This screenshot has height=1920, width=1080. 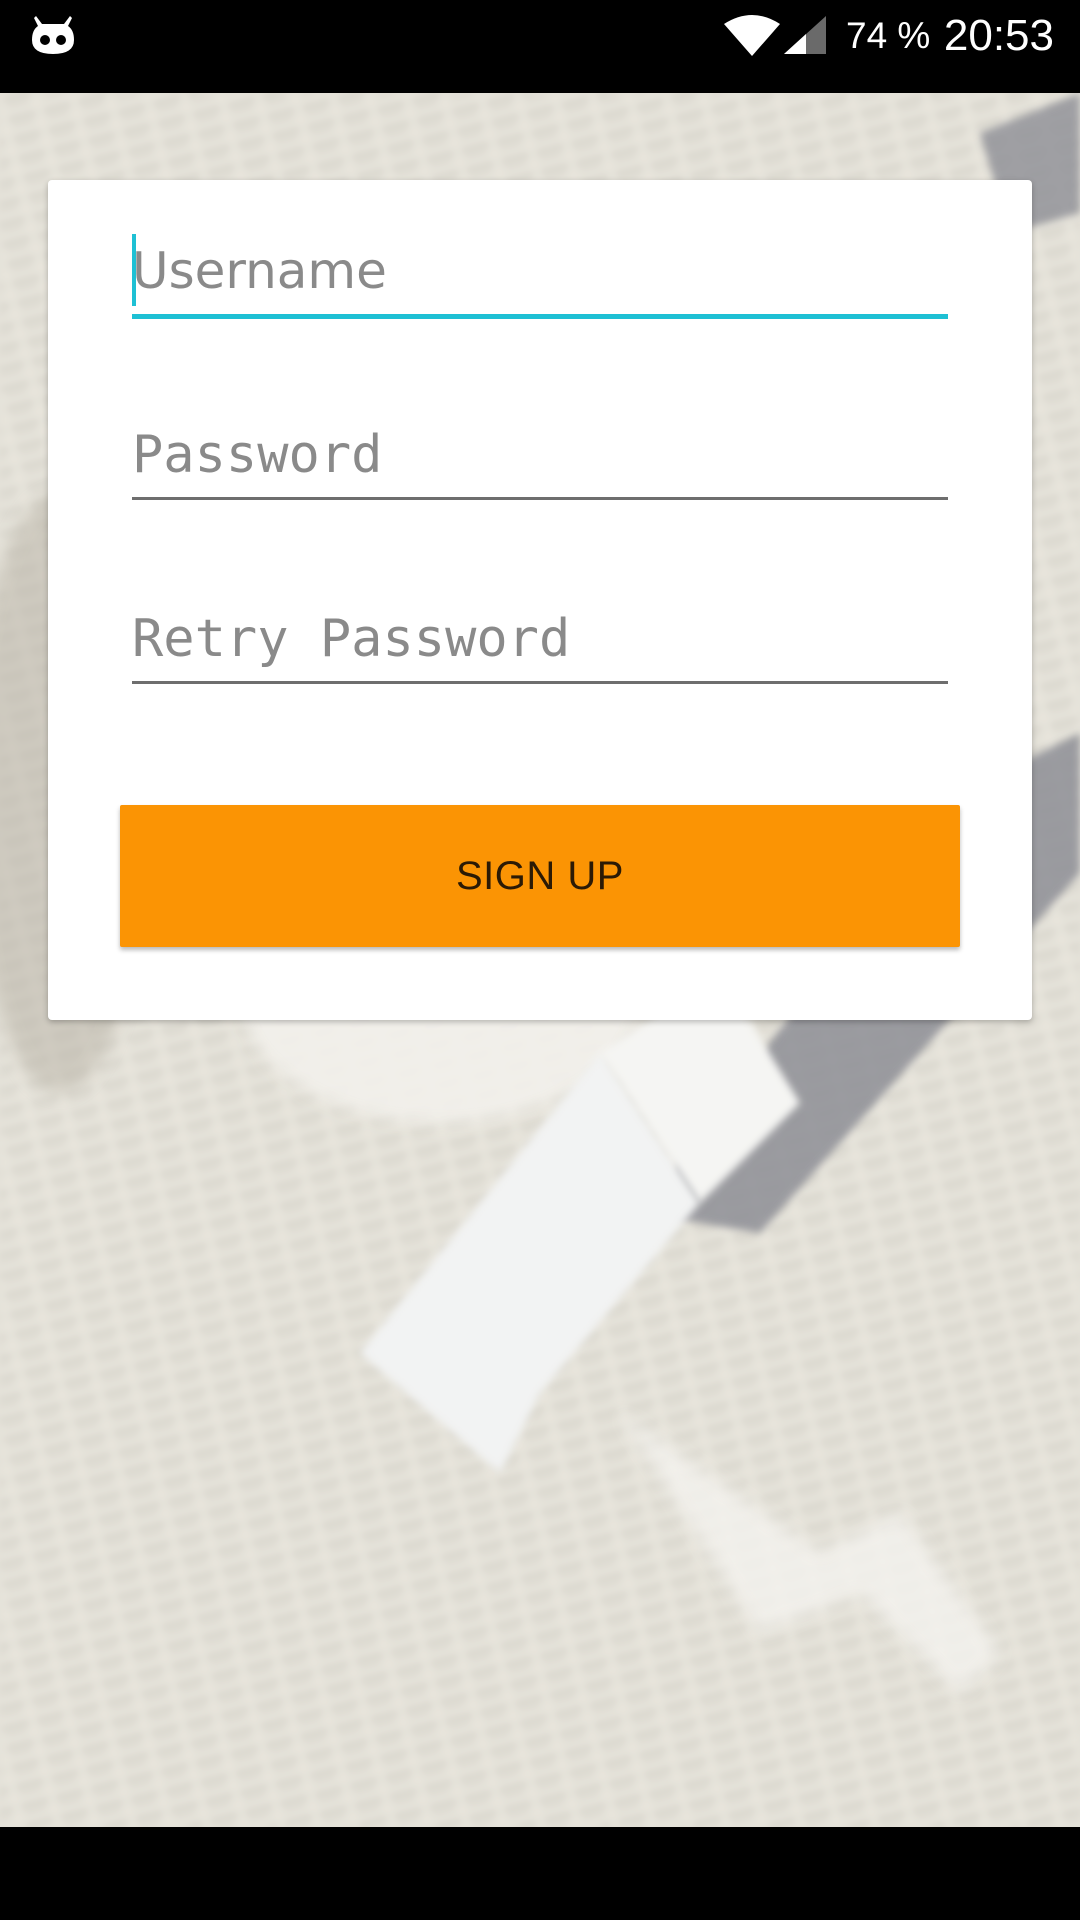 What do you see at coordinates (888, 35) in the screenshot?
I see `battery-percentage: 74 %` at bounding box center [888, 35].